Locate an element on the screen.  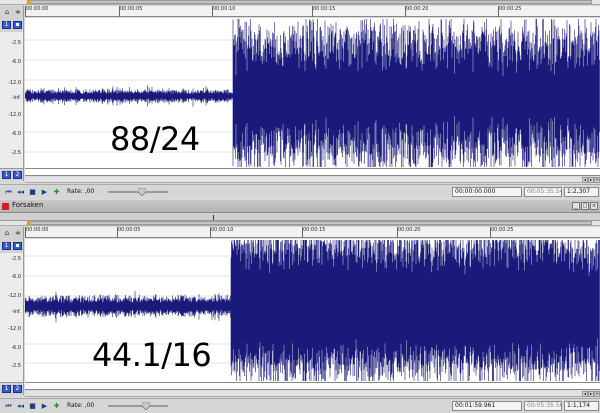
window-title: Forsaken is located at coordinates (28, 205).